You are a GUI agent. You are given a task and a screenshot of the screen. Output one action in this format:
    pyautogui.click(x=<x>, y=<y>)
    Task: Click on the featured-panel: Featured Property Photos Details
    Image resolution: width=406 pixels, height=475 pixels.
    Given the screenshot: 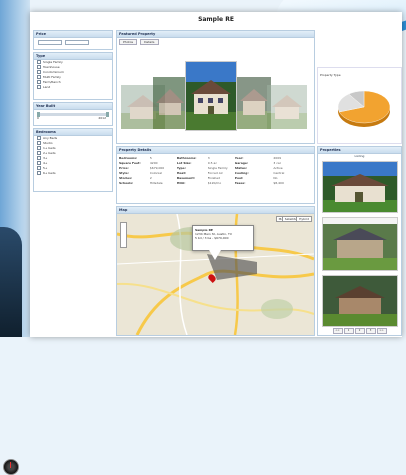 What is the action you would take?
    pyautogui.click(x=215, y=87)
    